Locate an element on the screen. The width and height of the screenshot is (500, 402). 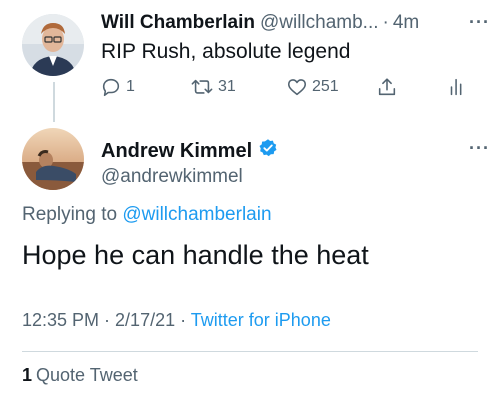
analytics-button is located at coordinates (457, 87).